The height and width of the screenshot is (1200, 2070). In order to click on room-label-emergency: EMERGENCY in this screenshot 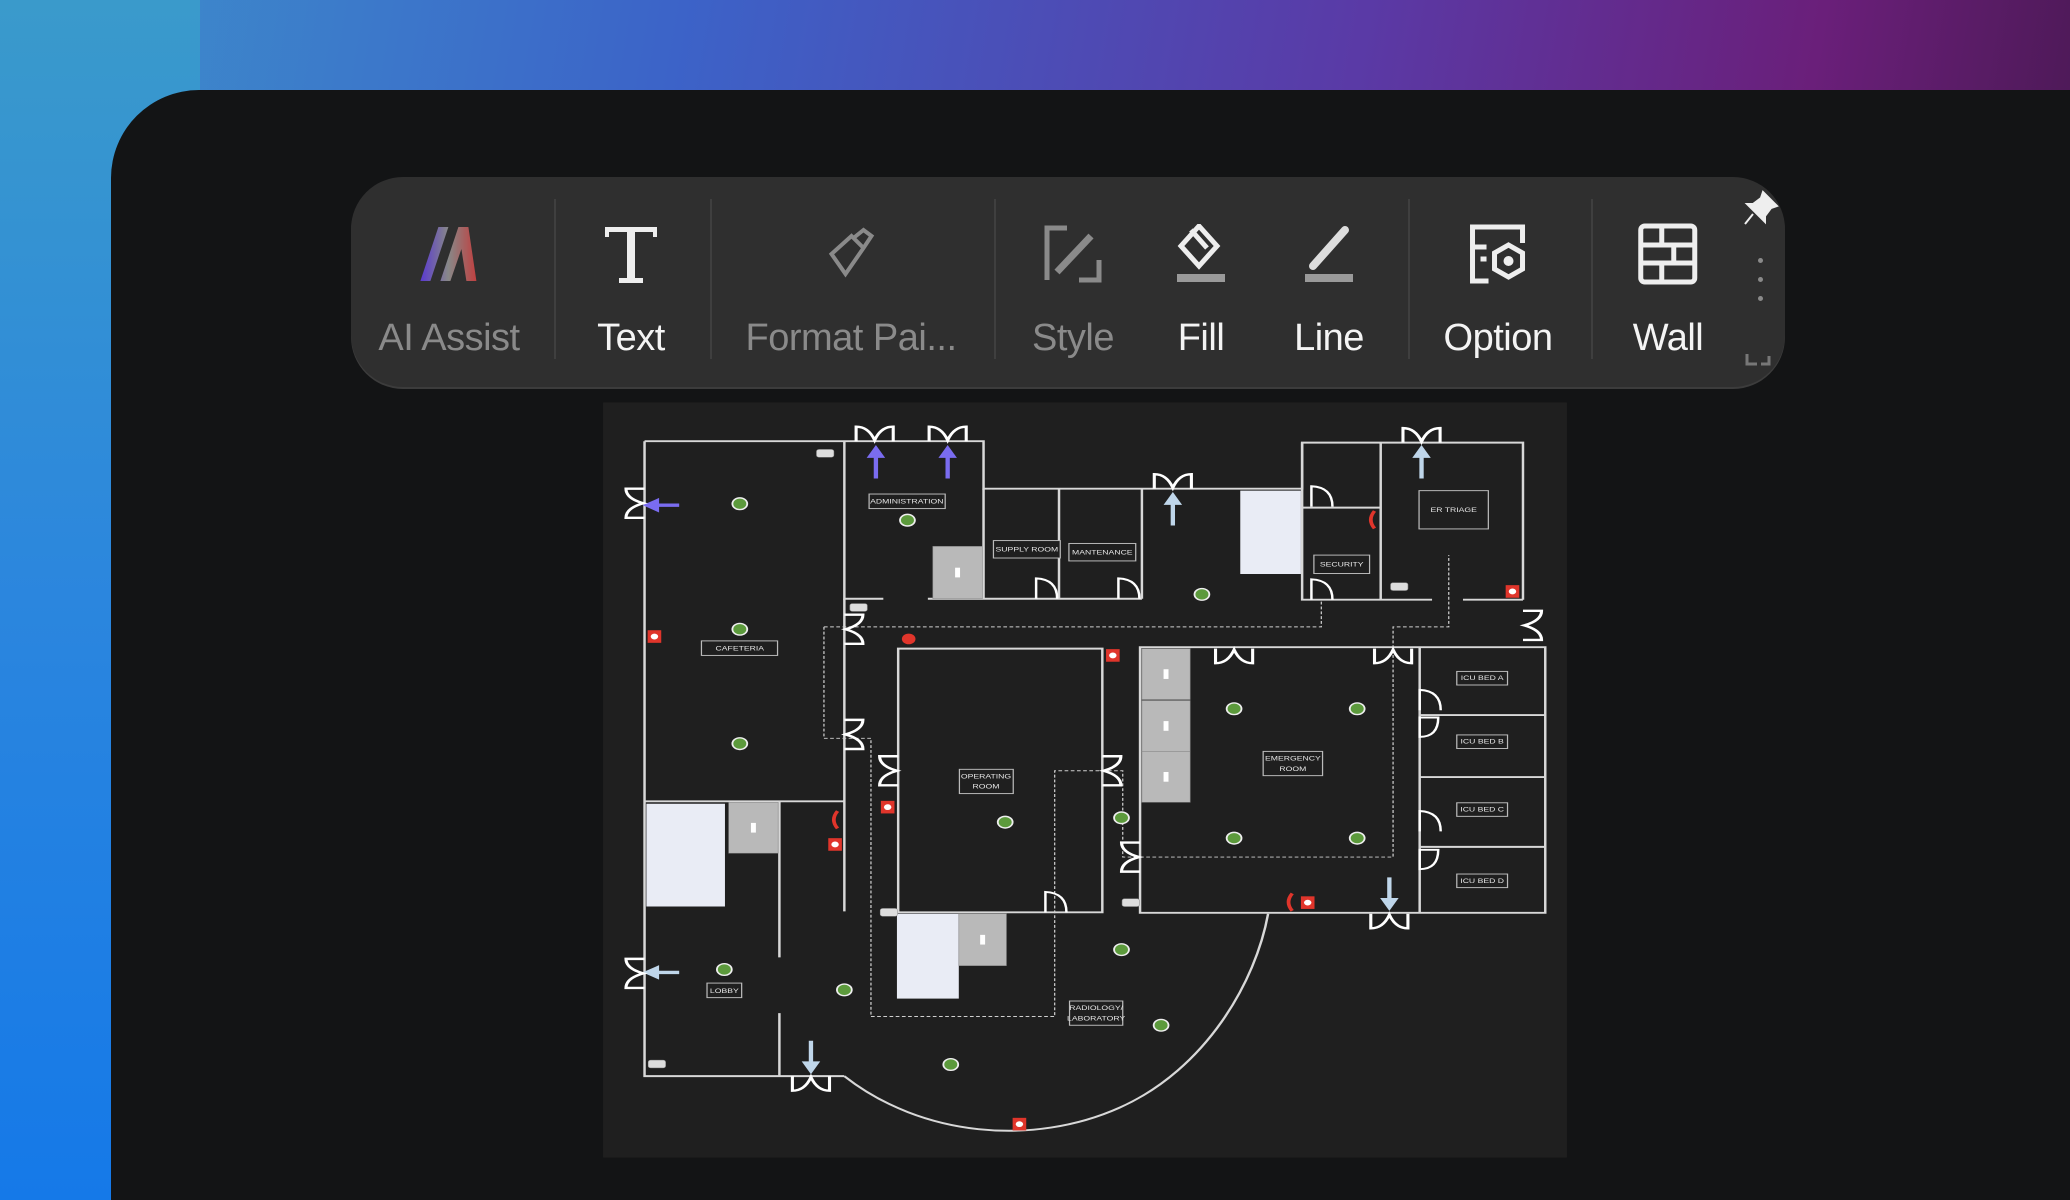, I will do `click(1293, 759)`.